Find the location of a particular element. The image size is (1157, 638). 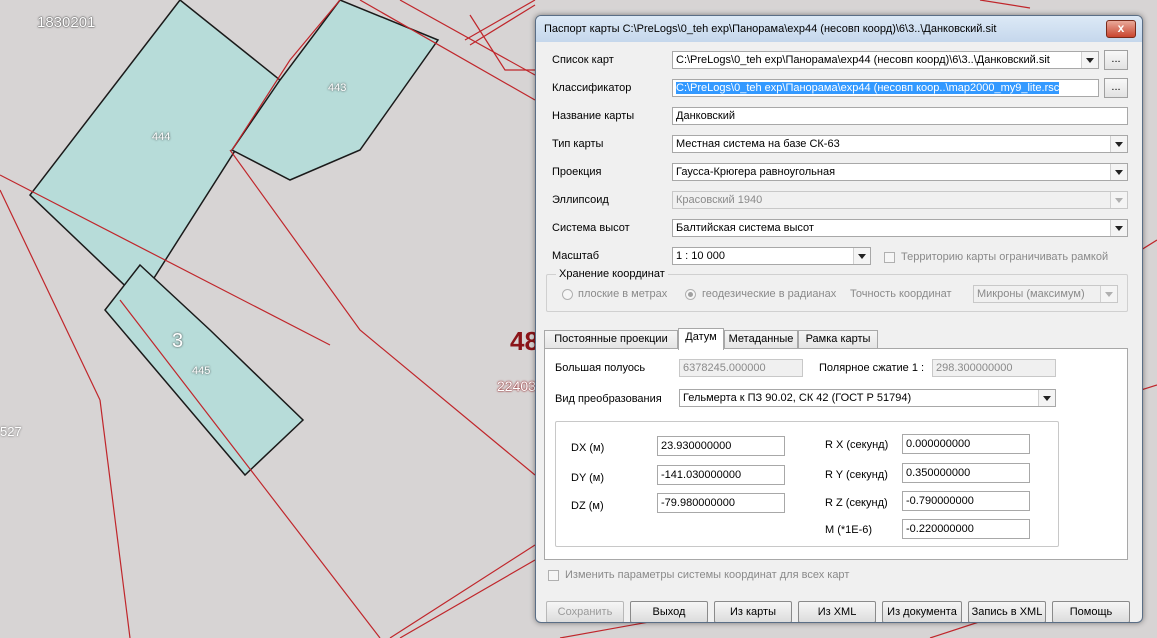

dz-input: -79.980000000 is located at coordinates (721, 503).